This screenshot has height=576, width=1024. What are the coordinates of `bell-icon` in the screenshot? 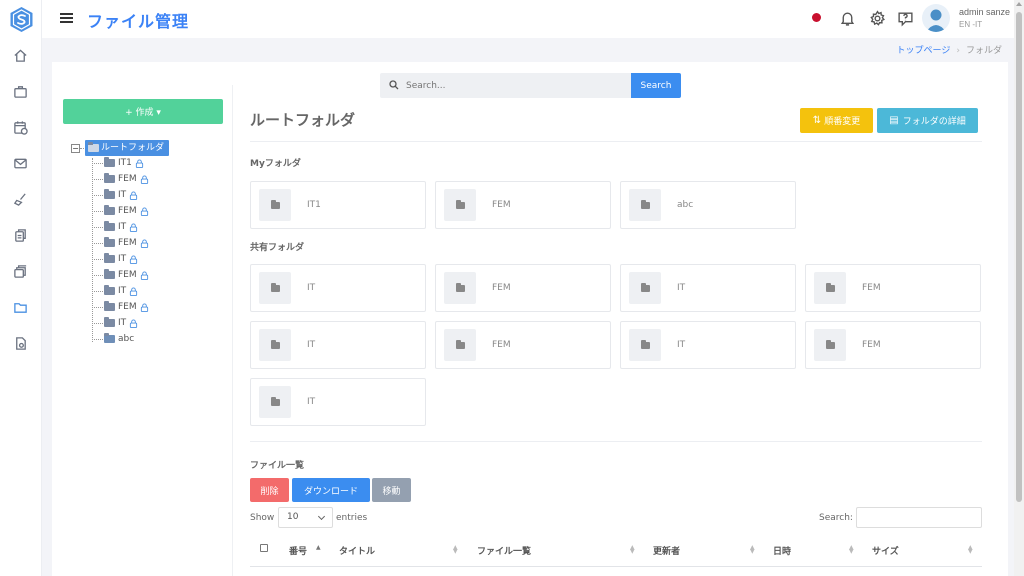 It's located at (847, 18).